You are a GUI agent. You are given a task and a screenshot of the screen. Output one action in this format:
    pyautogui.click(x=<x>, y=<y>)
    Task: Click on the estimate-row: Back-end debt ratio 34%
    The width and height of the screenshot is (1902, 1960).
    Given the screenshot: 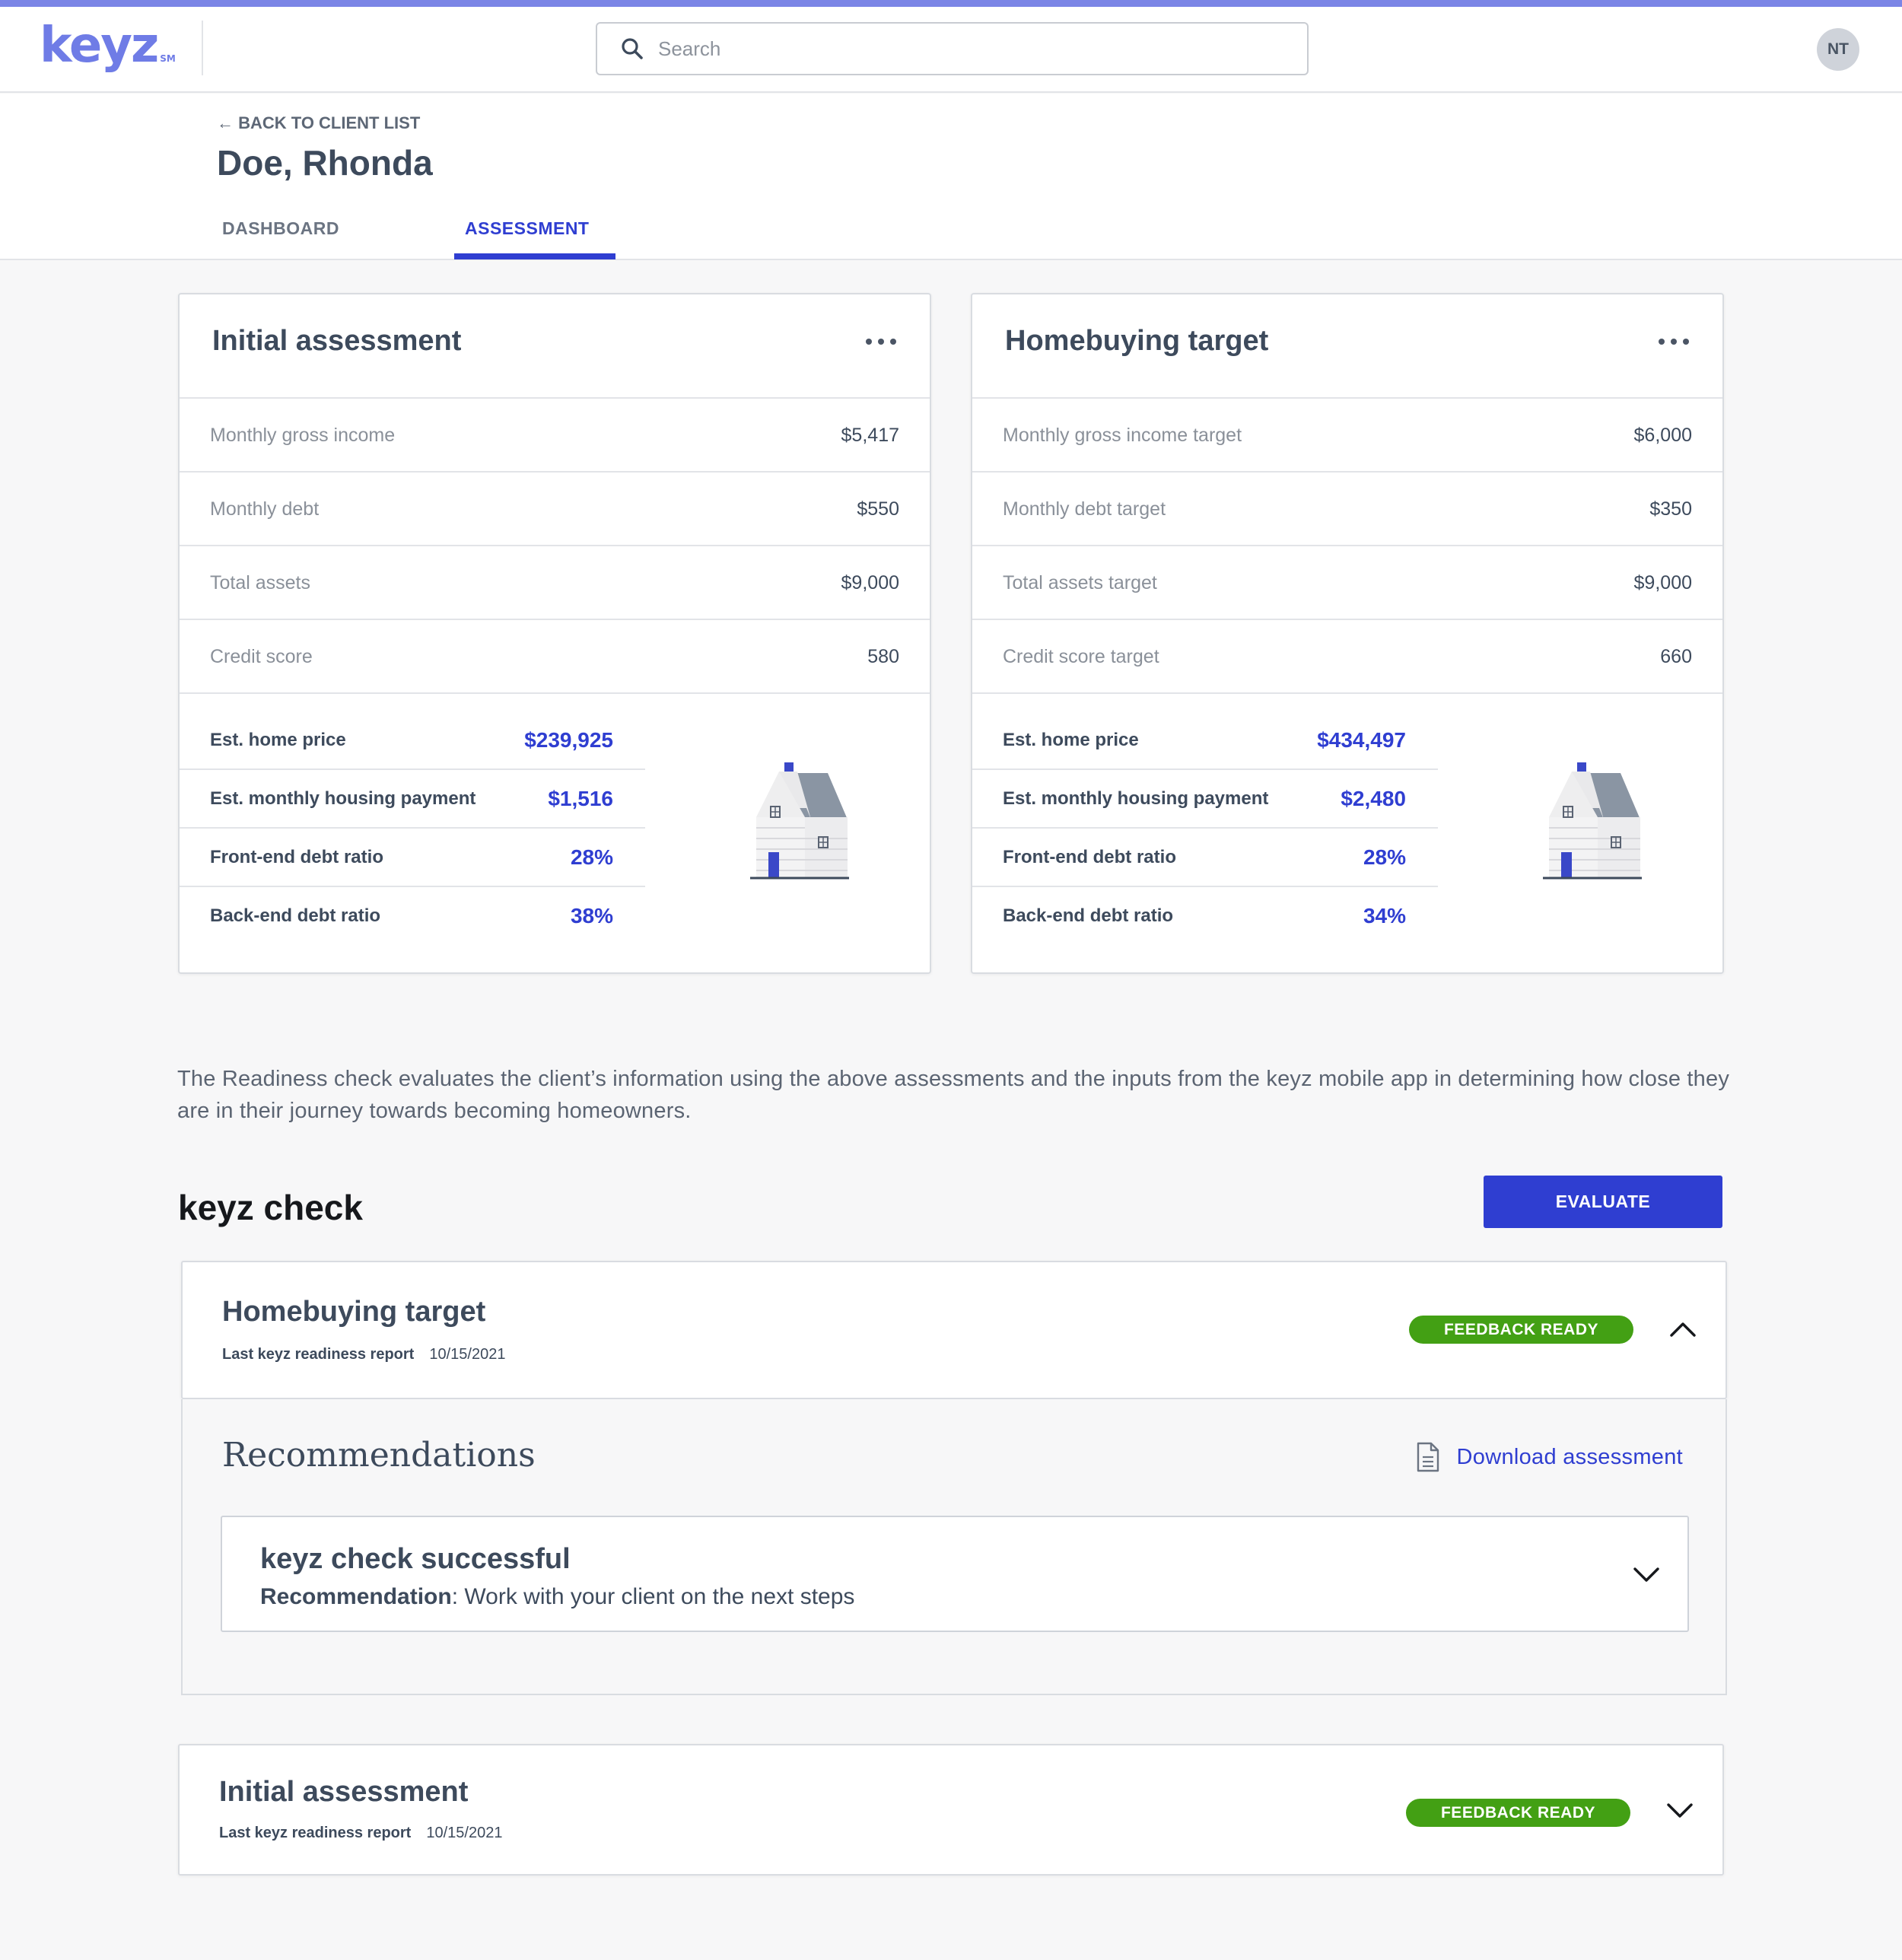 What is the action you would take?
    pyautogui.click(x=1205, y=917)
    